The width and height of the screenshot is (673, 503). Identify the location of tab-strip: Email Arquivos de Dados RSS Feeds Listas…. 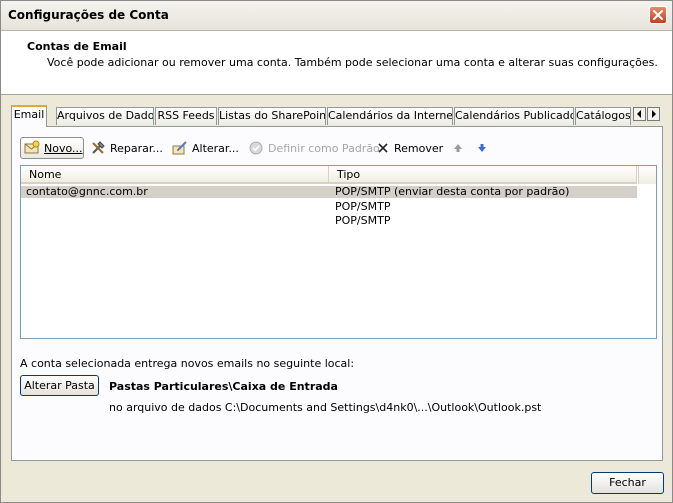
(337, 116).